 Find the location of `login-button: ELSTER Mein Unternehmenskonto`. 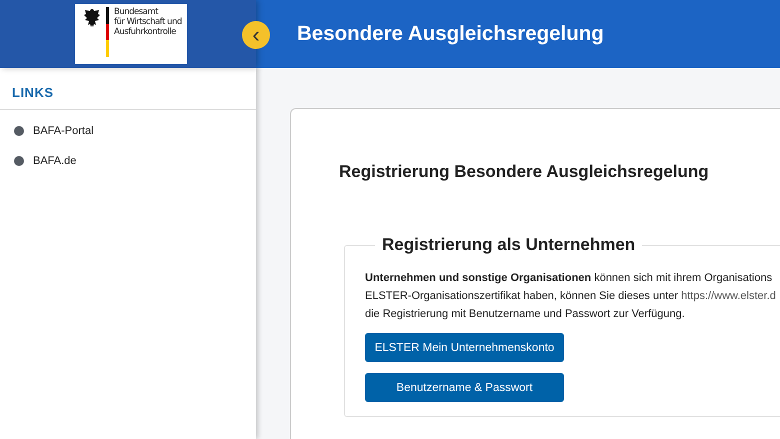

login-button: ELSTER Mein Unternehmenskonto is located at coordinates (464, 347).